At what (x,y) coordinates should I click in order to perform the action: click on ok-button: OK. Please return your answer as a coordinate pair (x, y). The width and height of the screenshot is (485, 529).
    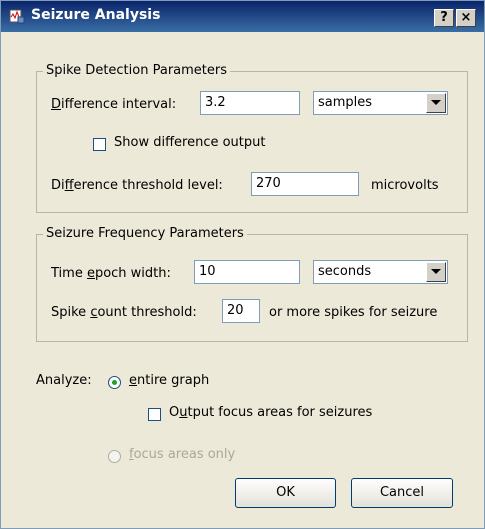
    Looking at the image, I should click on (285, 493).